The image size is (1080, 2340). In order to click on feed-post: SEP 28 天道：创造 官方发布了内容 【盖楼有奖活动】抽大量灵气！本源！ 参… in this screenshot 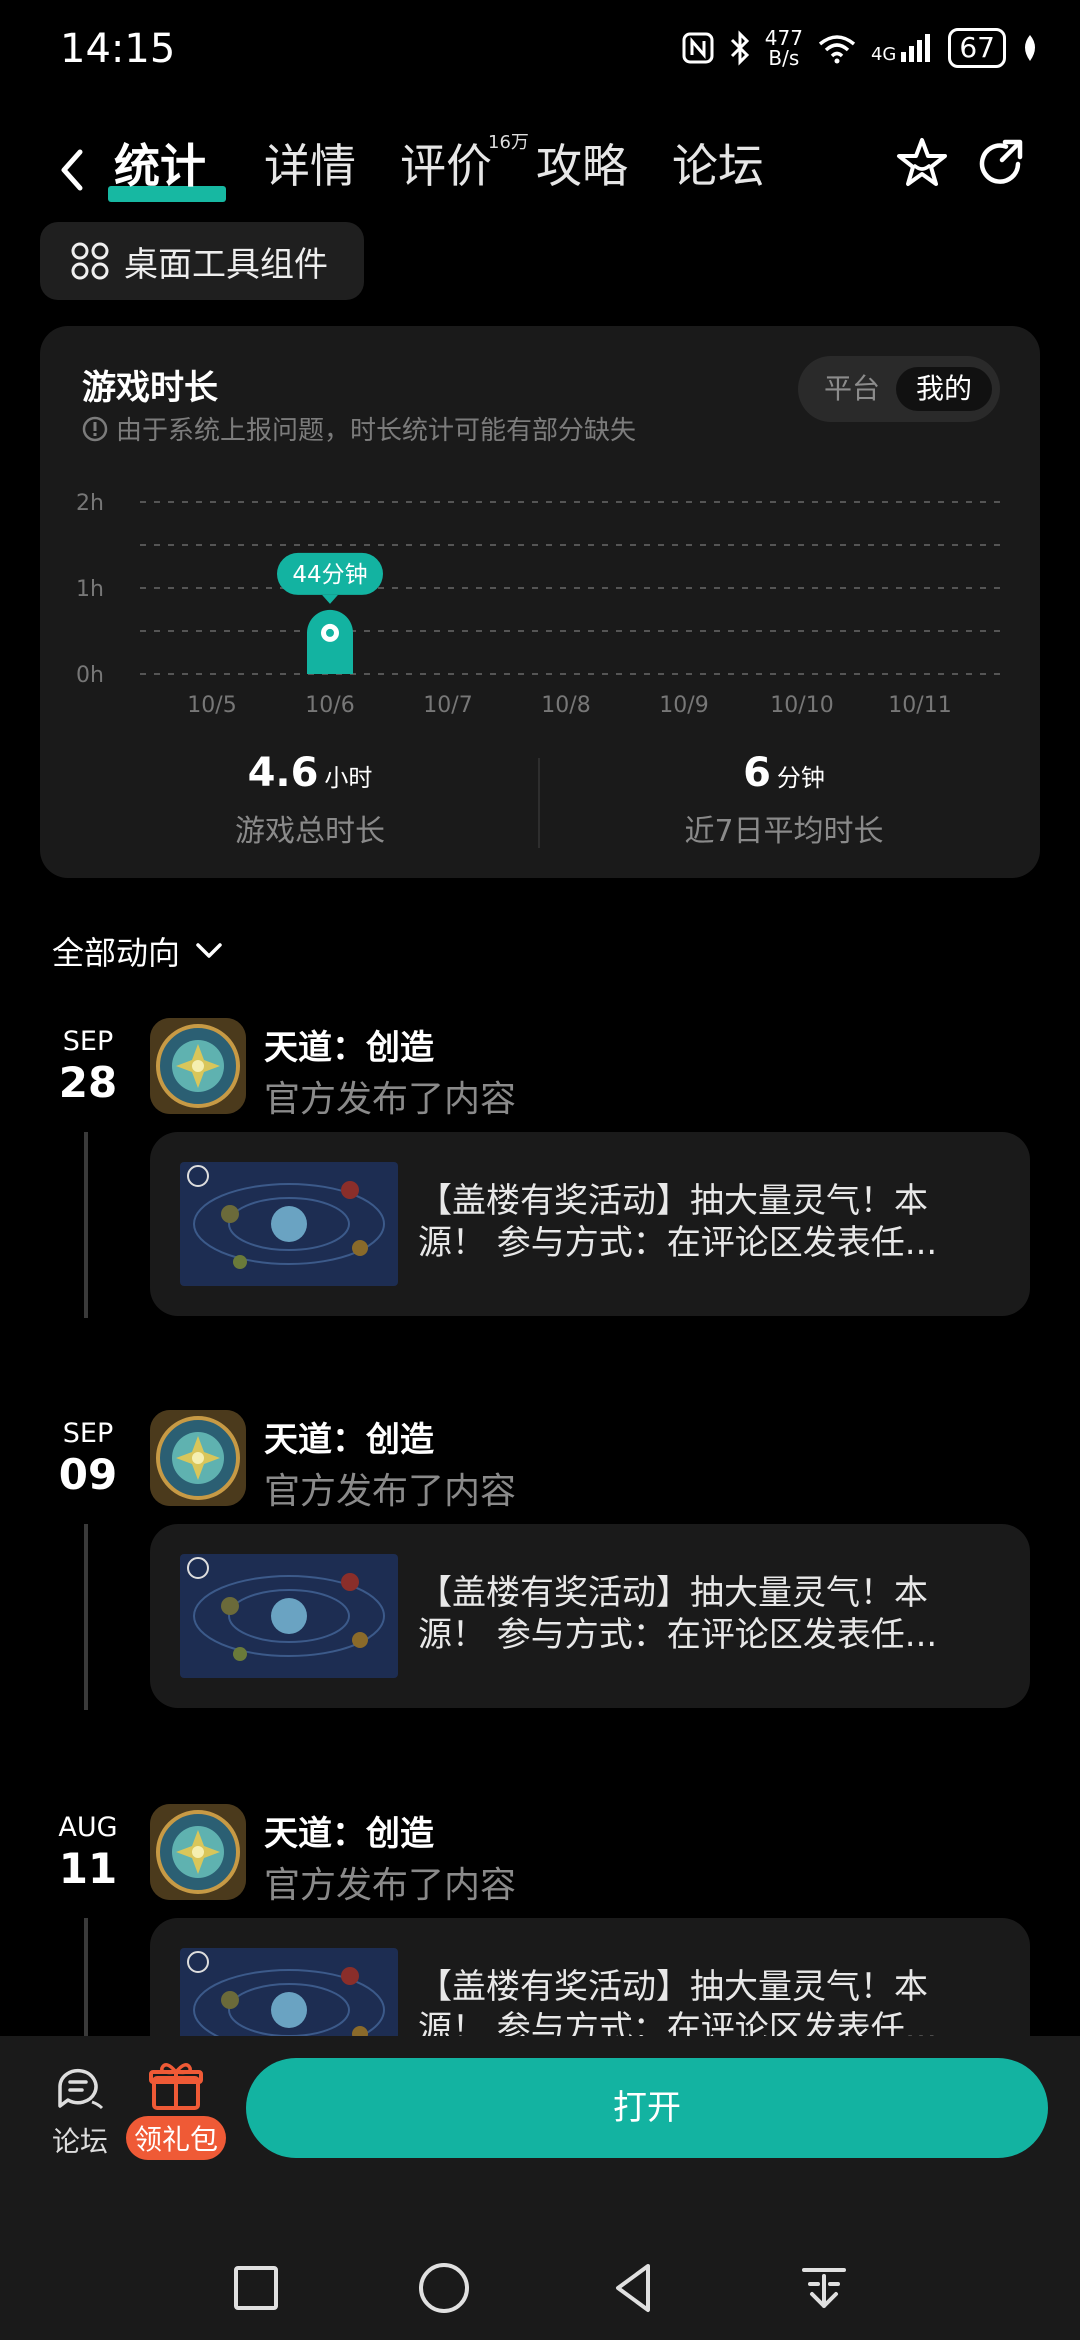, I will do `click(540, 1178)`.